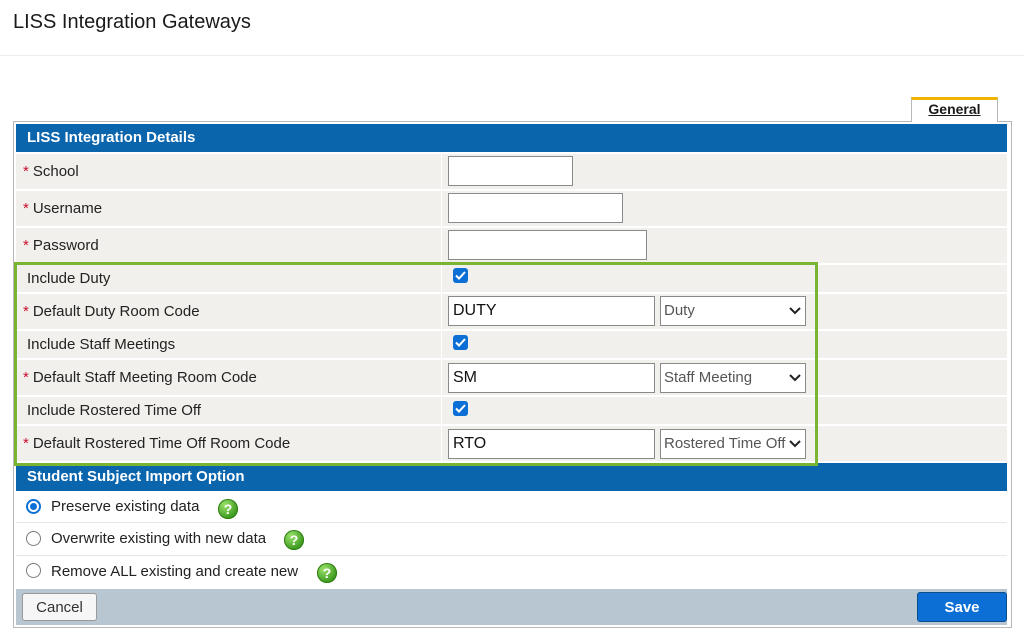 The height and width of the screenshot is (638, 1024). I want to click on rostered-room-label: * Default Rostered Time Off Room Code, so click(228, 443).